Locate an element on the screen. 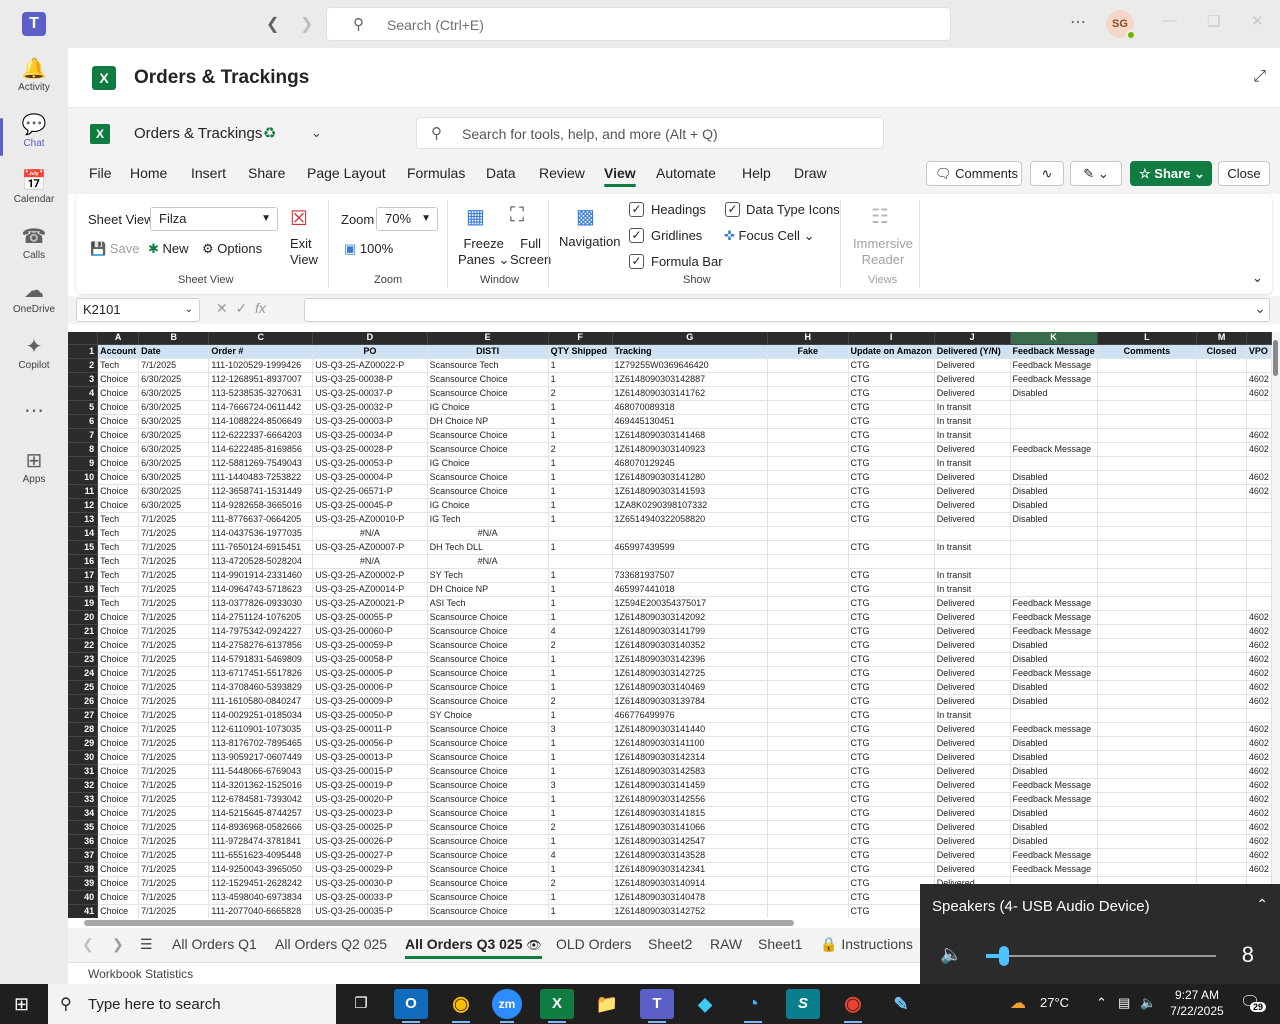  cell: 1Z6148090303140352 is located at coordinates (690, 645).